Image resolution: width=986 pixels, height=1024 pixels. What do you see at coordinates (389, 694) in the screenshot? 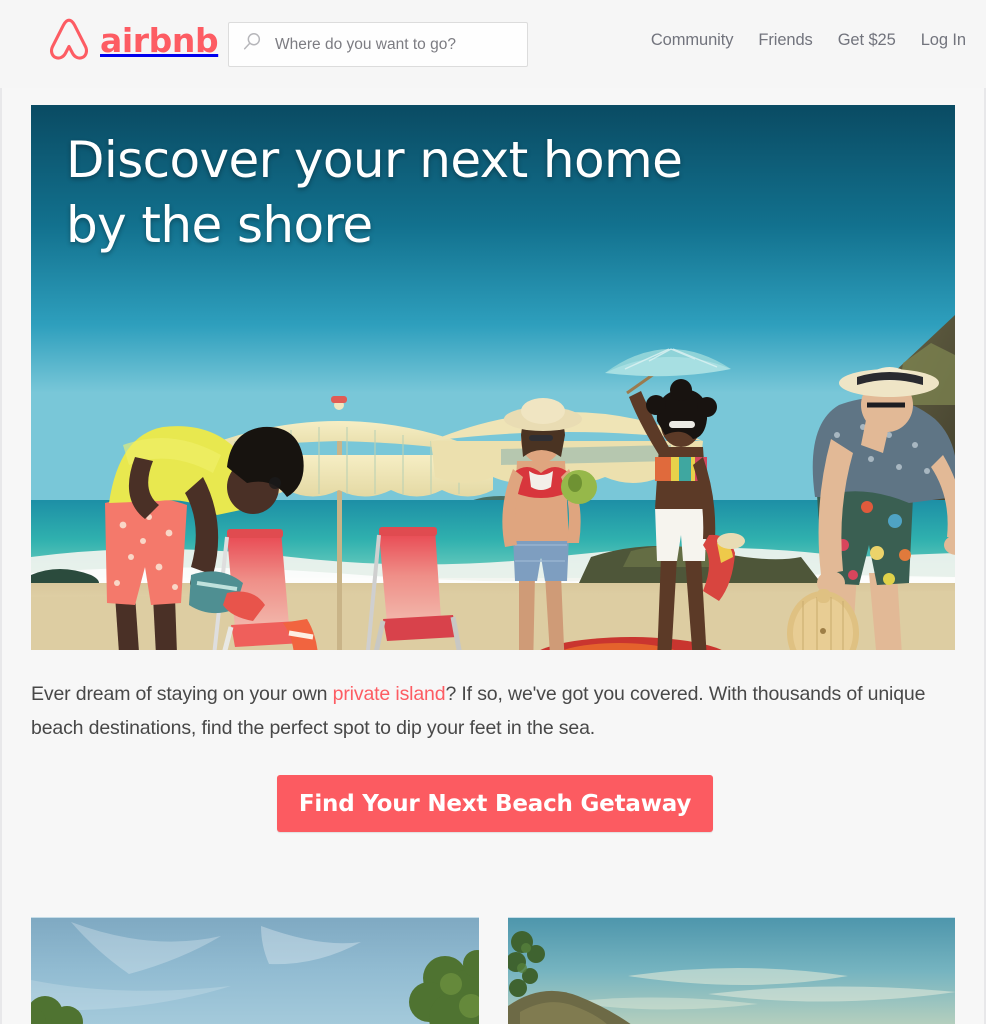
I see `private-island-link: private island` at bounding box center [389, 694].